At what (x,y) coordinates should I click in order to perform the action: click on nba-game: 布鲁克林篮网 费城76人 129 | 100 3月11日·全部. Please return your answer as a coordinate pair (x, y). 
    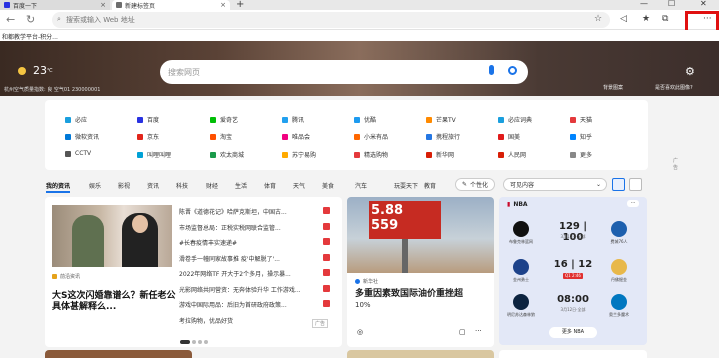
    Looking at the image, I should click on (573, 234).